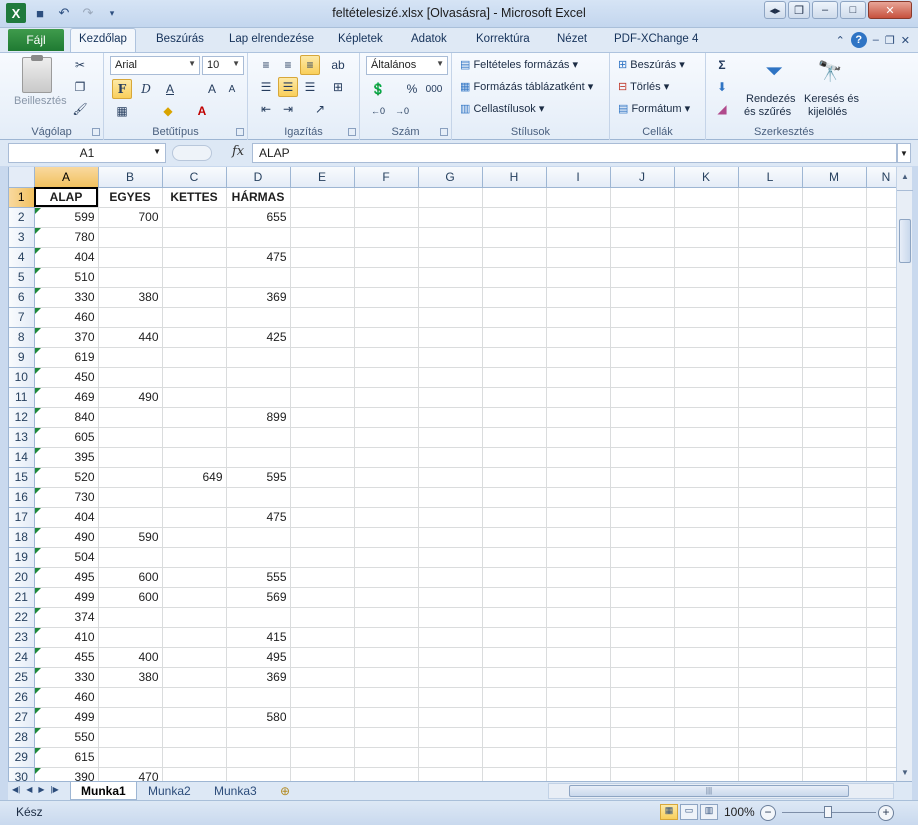 This screenshot has height=825, width=918. What do you see at coordinates (322, 497) in the screenshot?
I see `cell-e16` at bounding box center [322, 497].